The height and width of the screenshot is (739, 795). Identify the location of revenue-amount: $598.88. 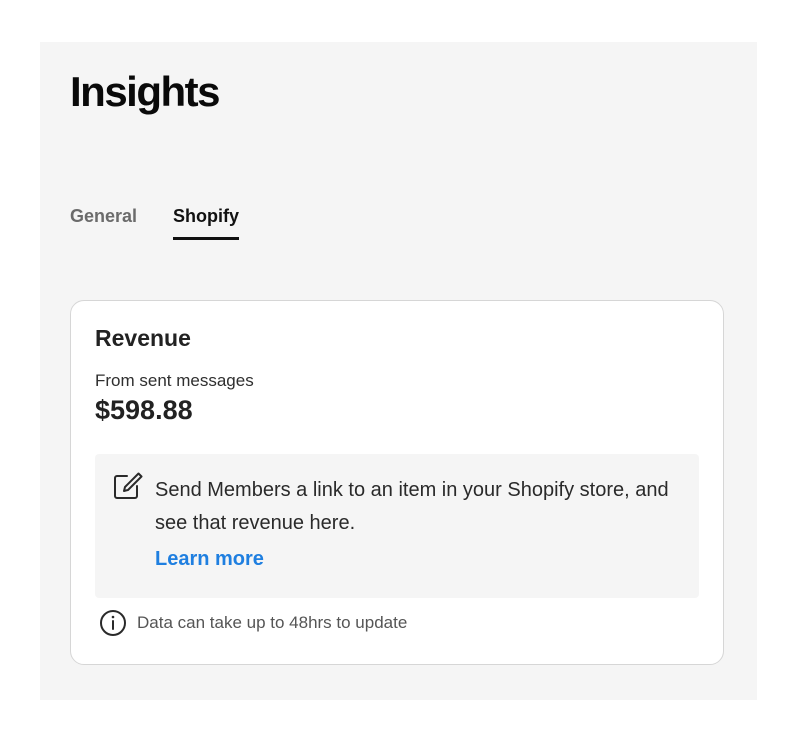
(144, 410).